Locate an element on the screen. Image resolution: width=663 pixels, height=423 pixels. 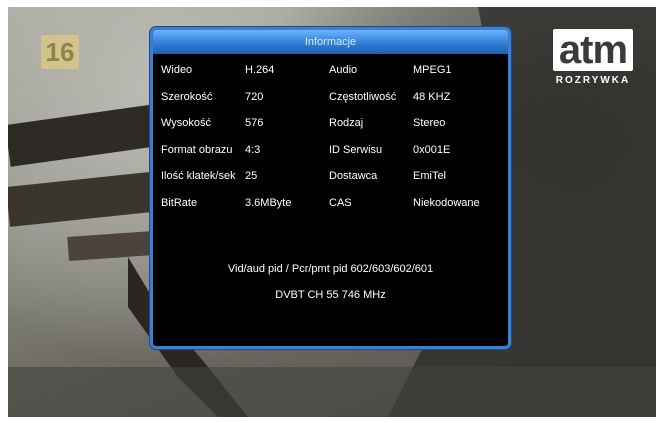
info-row: BitRate 3.6MByte CAS Niekodowane is located at coordinates (331, 210).